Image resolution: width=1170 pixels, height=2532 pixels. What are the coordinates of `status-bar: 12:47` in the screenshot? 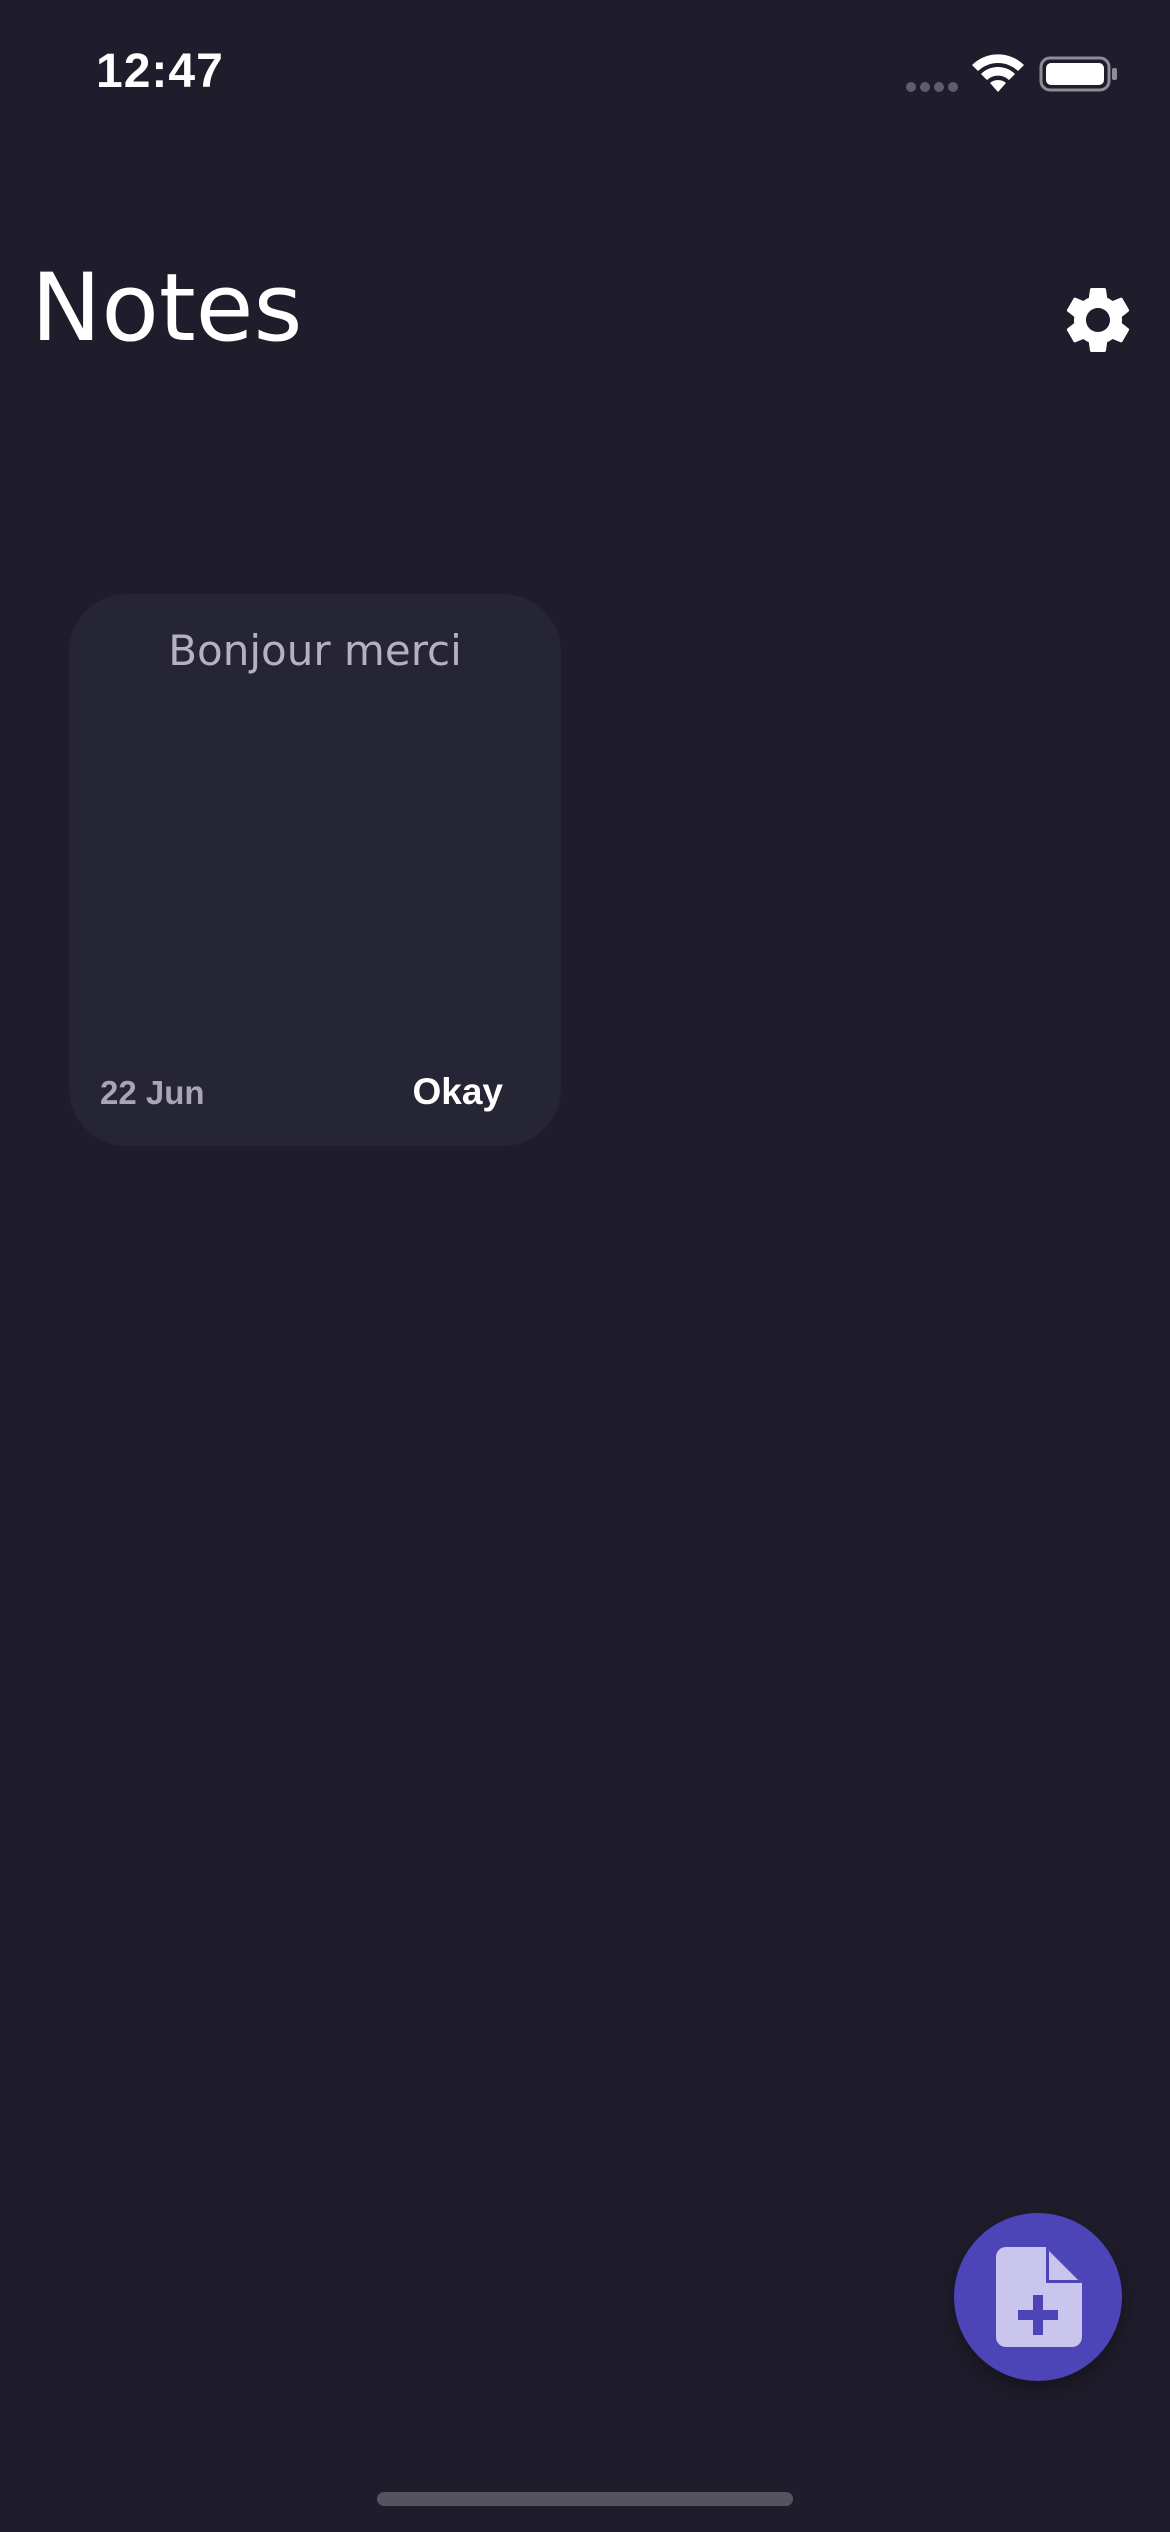 It's located at (585, 75).